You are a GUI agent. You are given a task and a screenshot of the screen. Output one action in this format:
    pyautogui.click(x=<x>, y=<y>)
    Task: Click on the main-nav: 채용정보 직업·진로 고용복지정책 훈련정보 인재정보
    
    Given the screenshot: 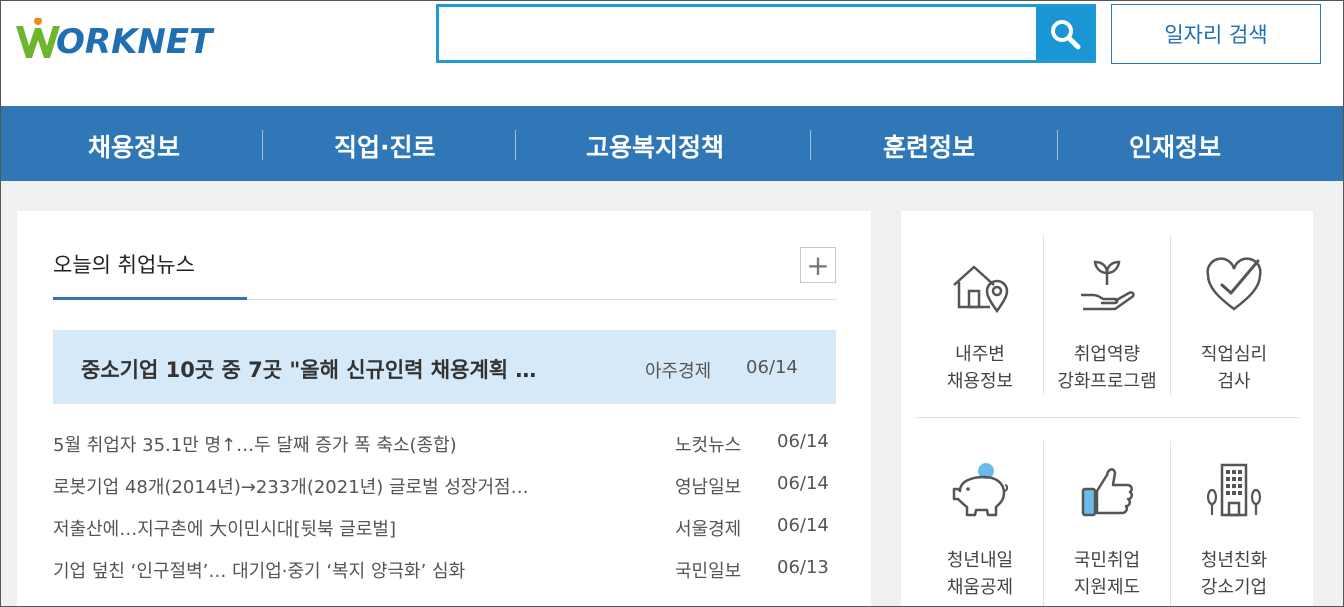 What is the action you would take?
    pyautogui.click(x=672, y=143)
    